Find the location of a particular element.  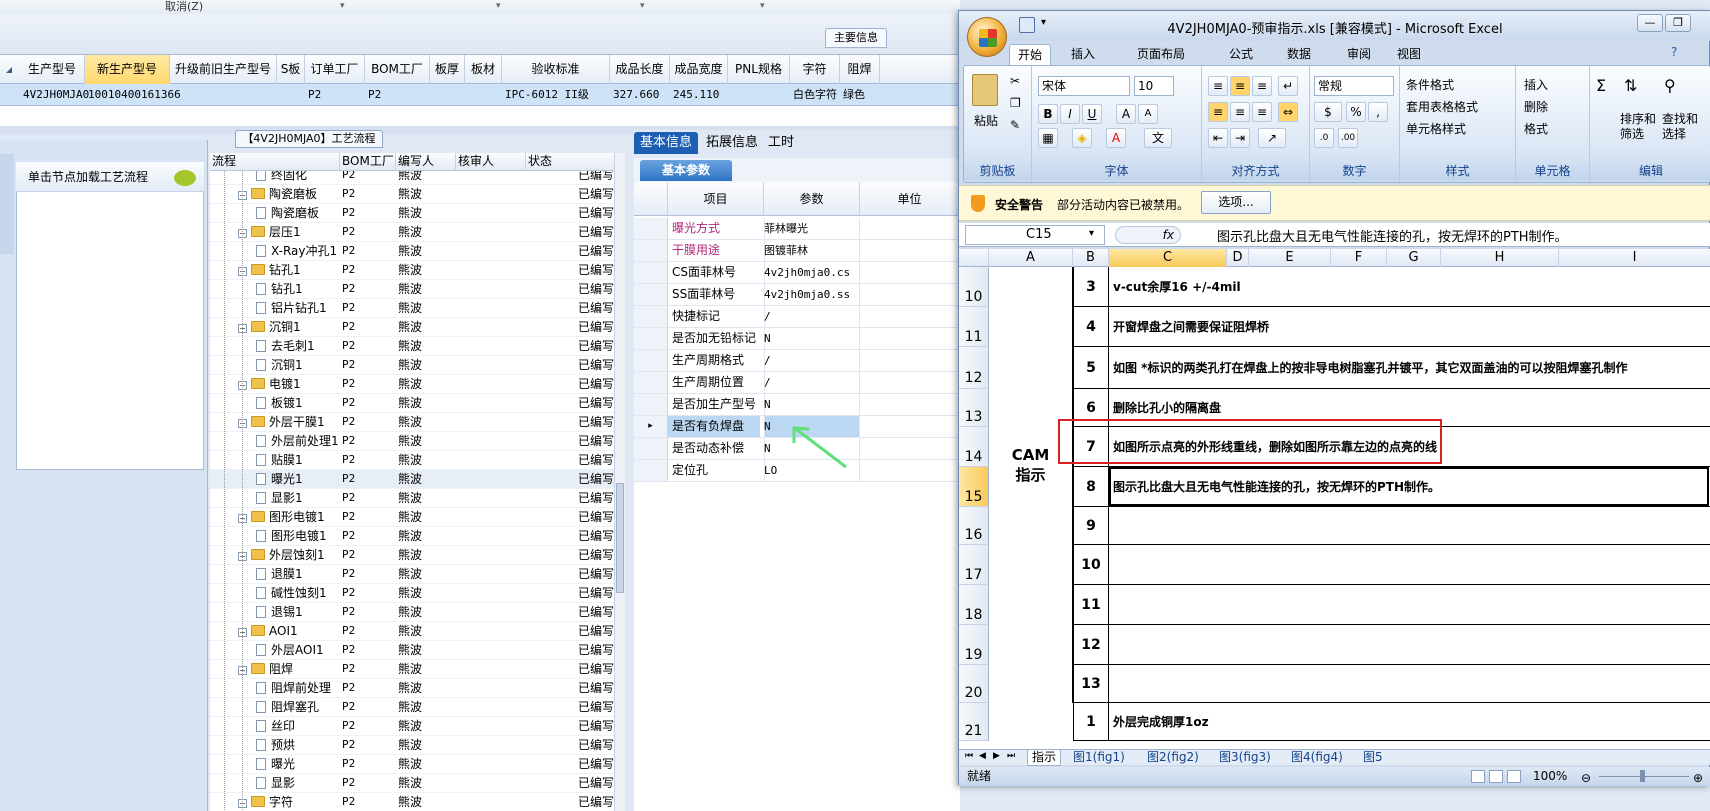

scroll-thumb is located at coordinates (620, 538).